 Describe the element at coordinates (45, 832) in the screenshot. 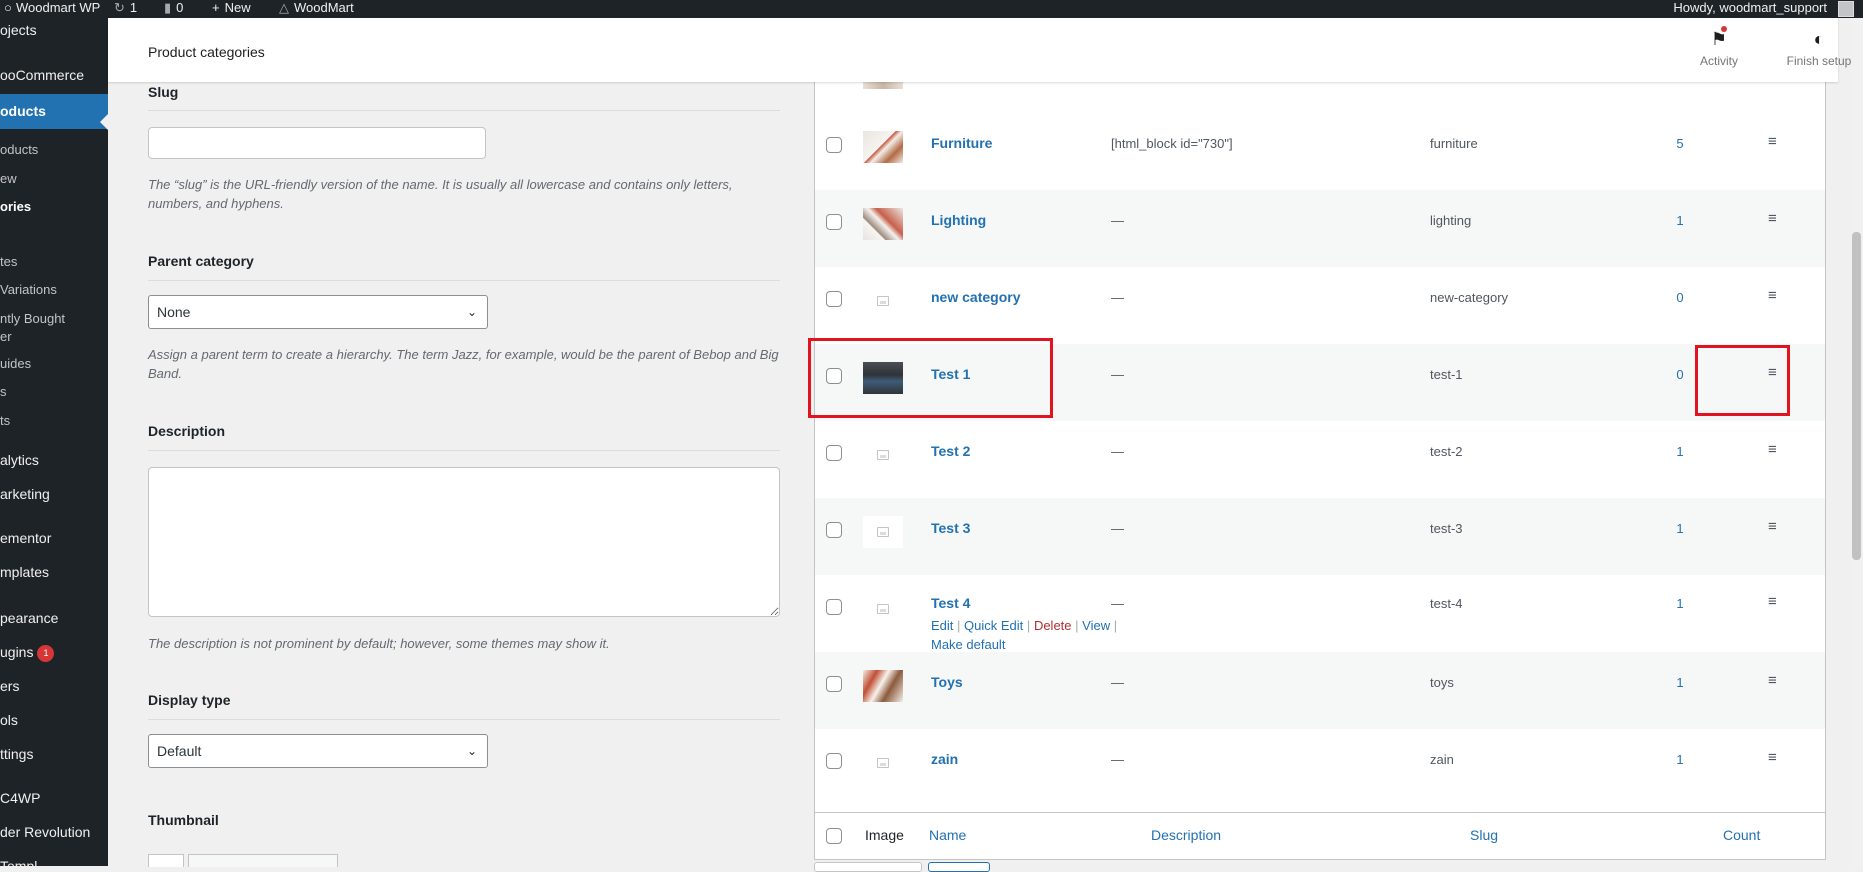

I see `sidebar-item-slider-revolution: der Revolution` at that location.